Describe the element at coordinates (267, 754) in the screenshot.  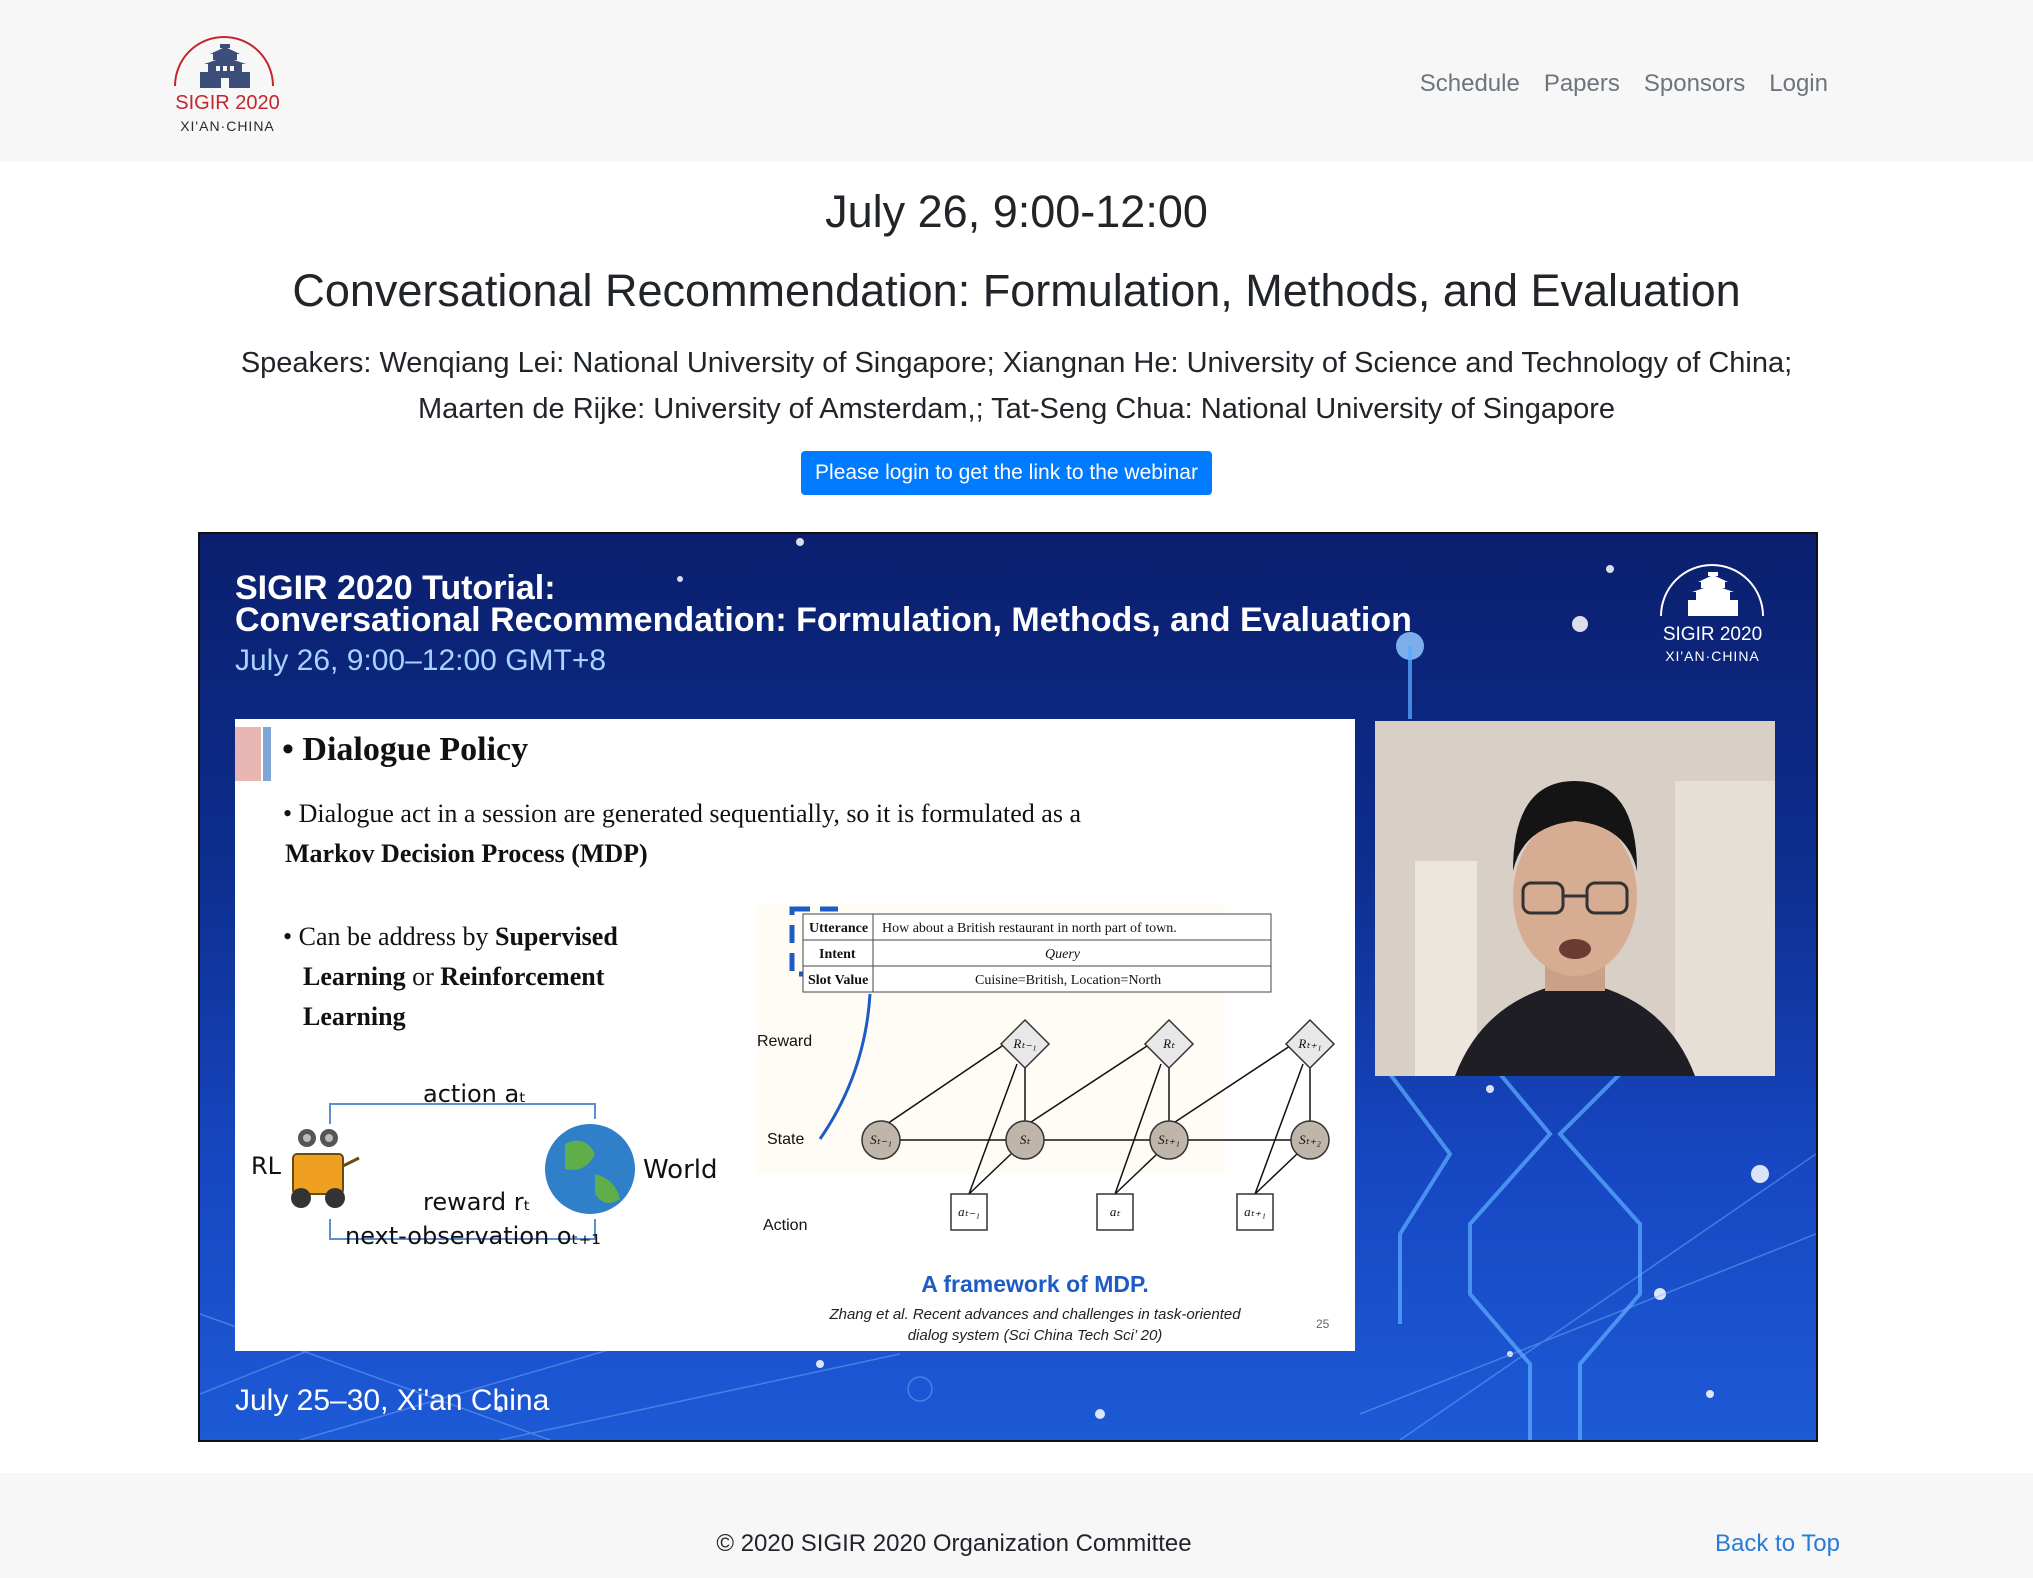
I see `slide-accent-bar-blue` at that location.